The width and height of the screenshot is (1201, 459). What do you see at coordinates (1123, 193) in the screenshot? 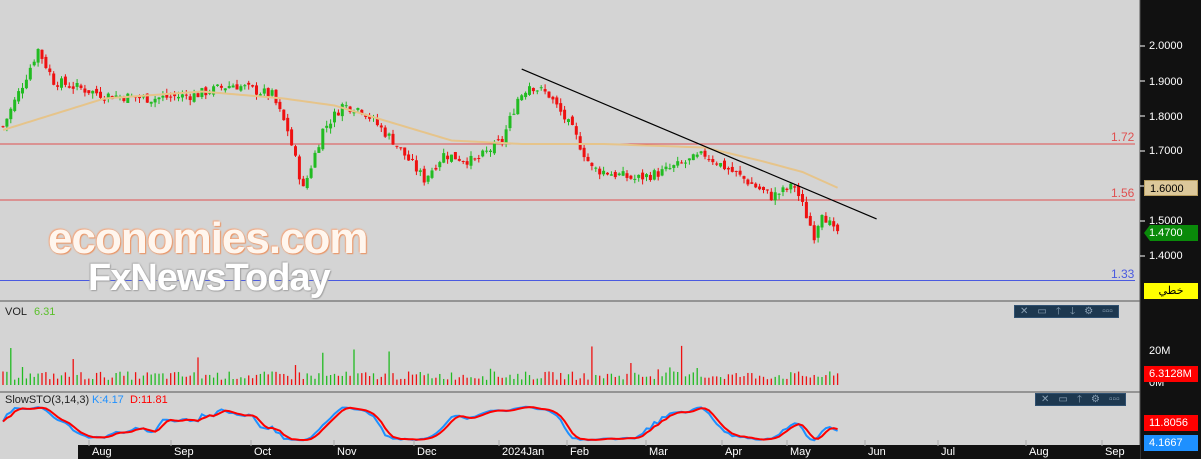
I see `hline-label-156: 1.56` at bounding box center [1123, 193].